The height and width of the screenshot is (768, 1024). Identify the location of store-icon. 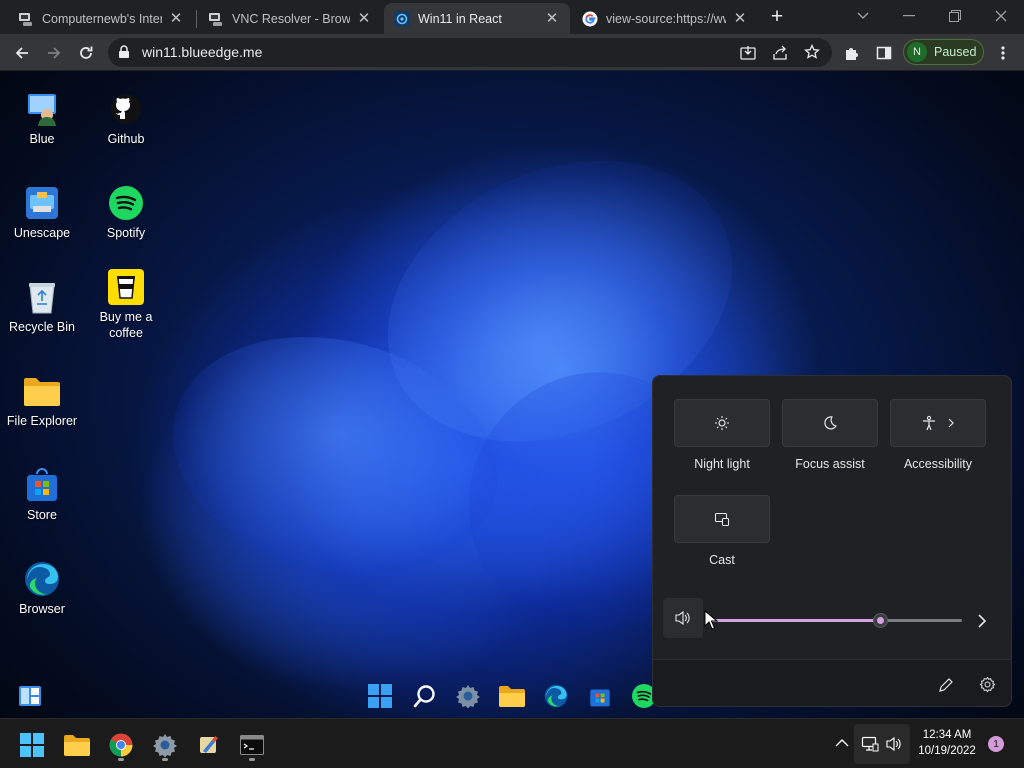
(42, 485).